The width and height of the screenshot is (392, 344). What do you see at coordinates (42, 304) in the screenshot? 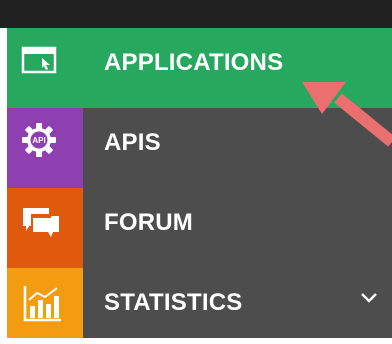
I see `bar-chart-icon` at bounding box center [42, 304].